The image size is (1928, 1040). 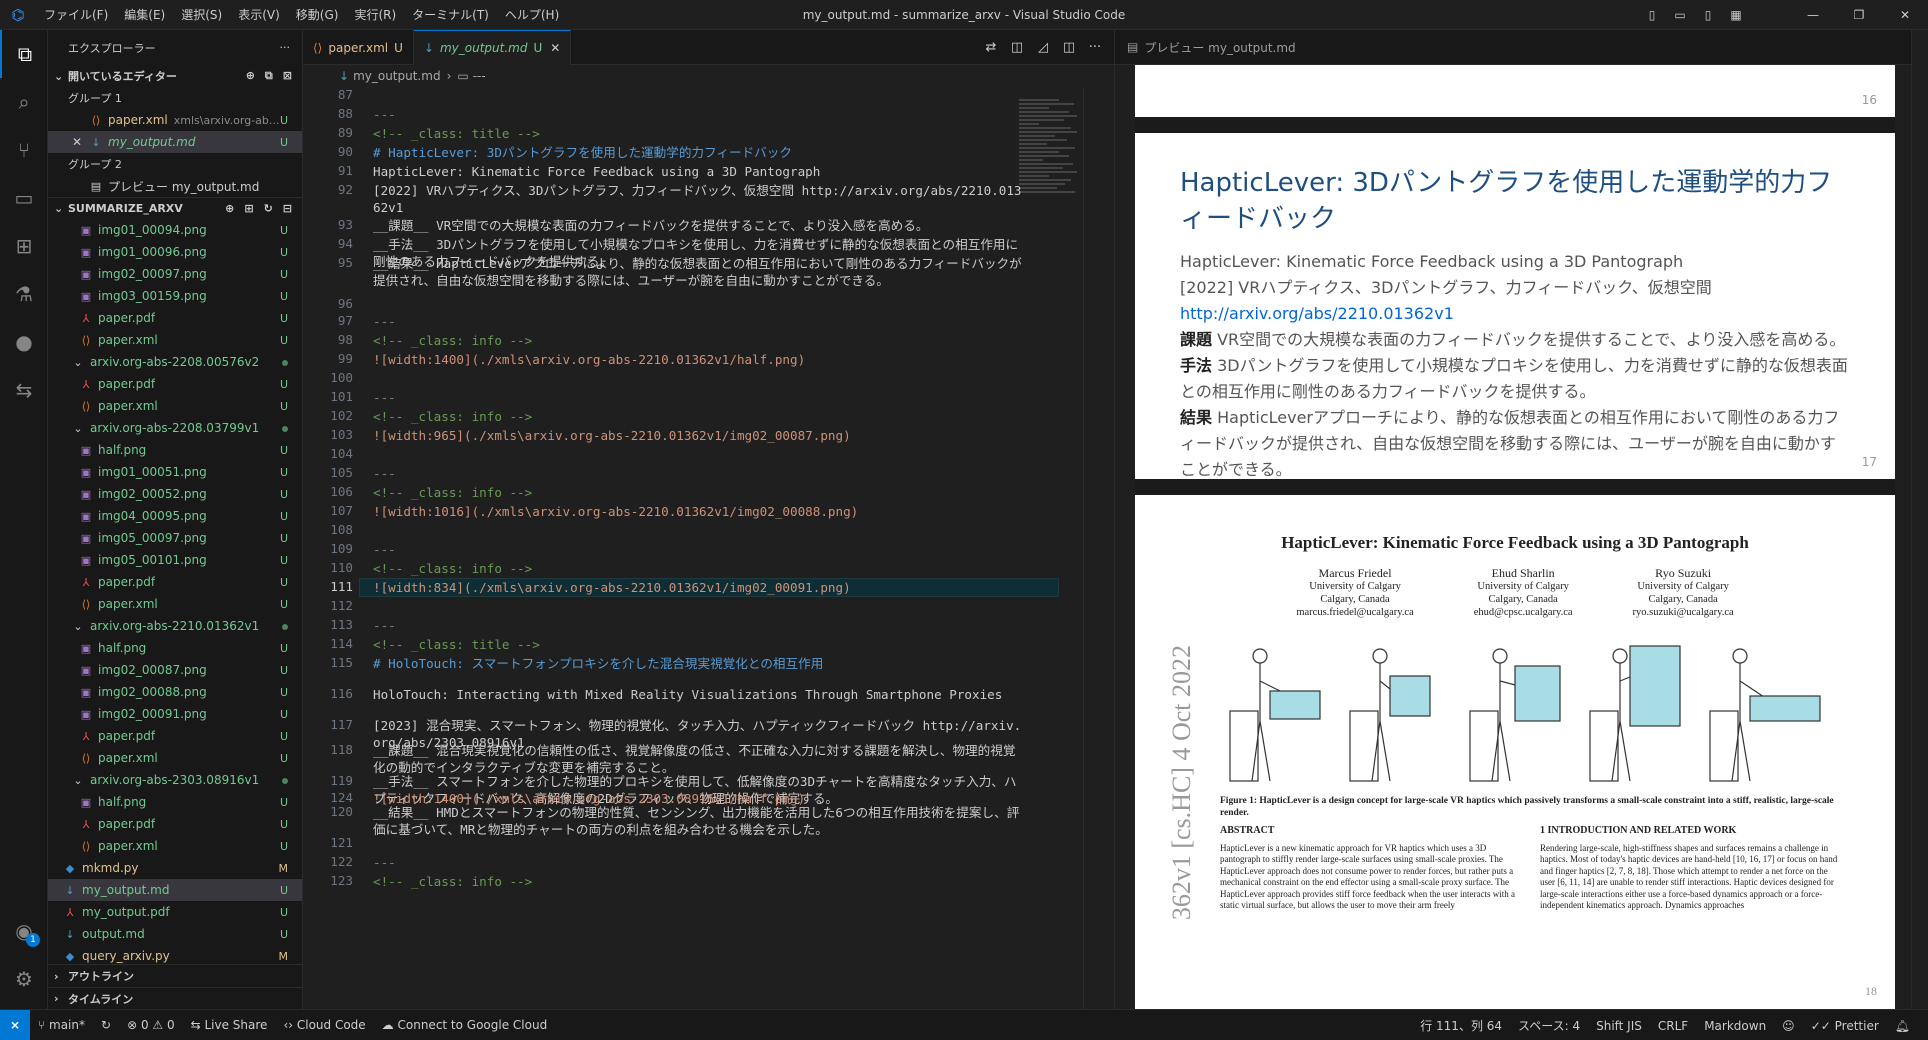 What do you see at coordinates (24, 931) in the screenshot?
I see `accounts-icon: ◉ 1` at bounding box center [24, 931].